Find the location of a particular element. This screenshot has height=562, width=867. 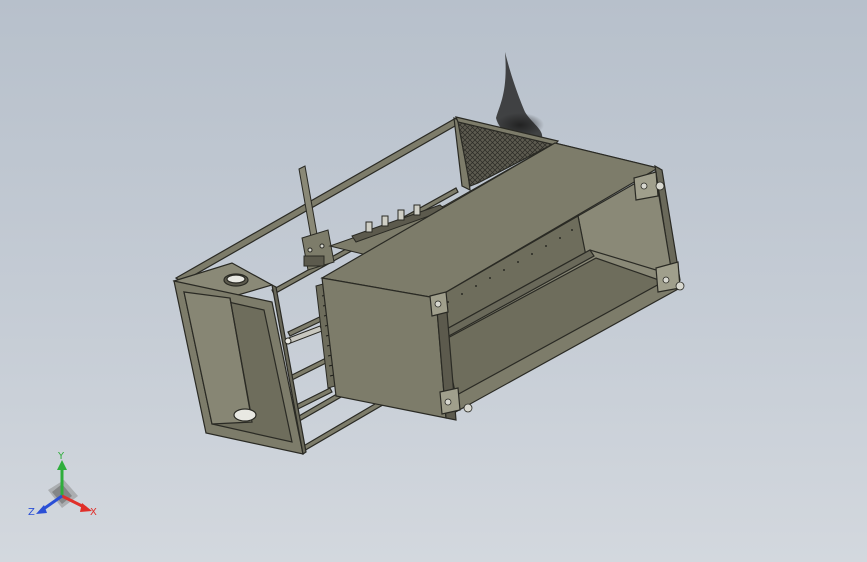

z-axis-label: Z is located at coordinates (31, 512).